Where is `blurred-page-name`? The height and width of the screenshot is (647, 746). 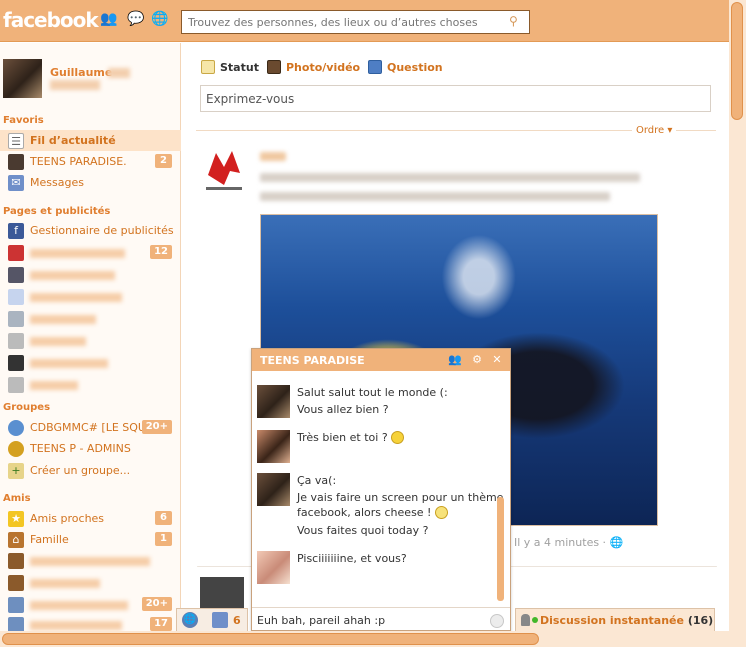
blurred-page-name is located at coordinates (273, 156).